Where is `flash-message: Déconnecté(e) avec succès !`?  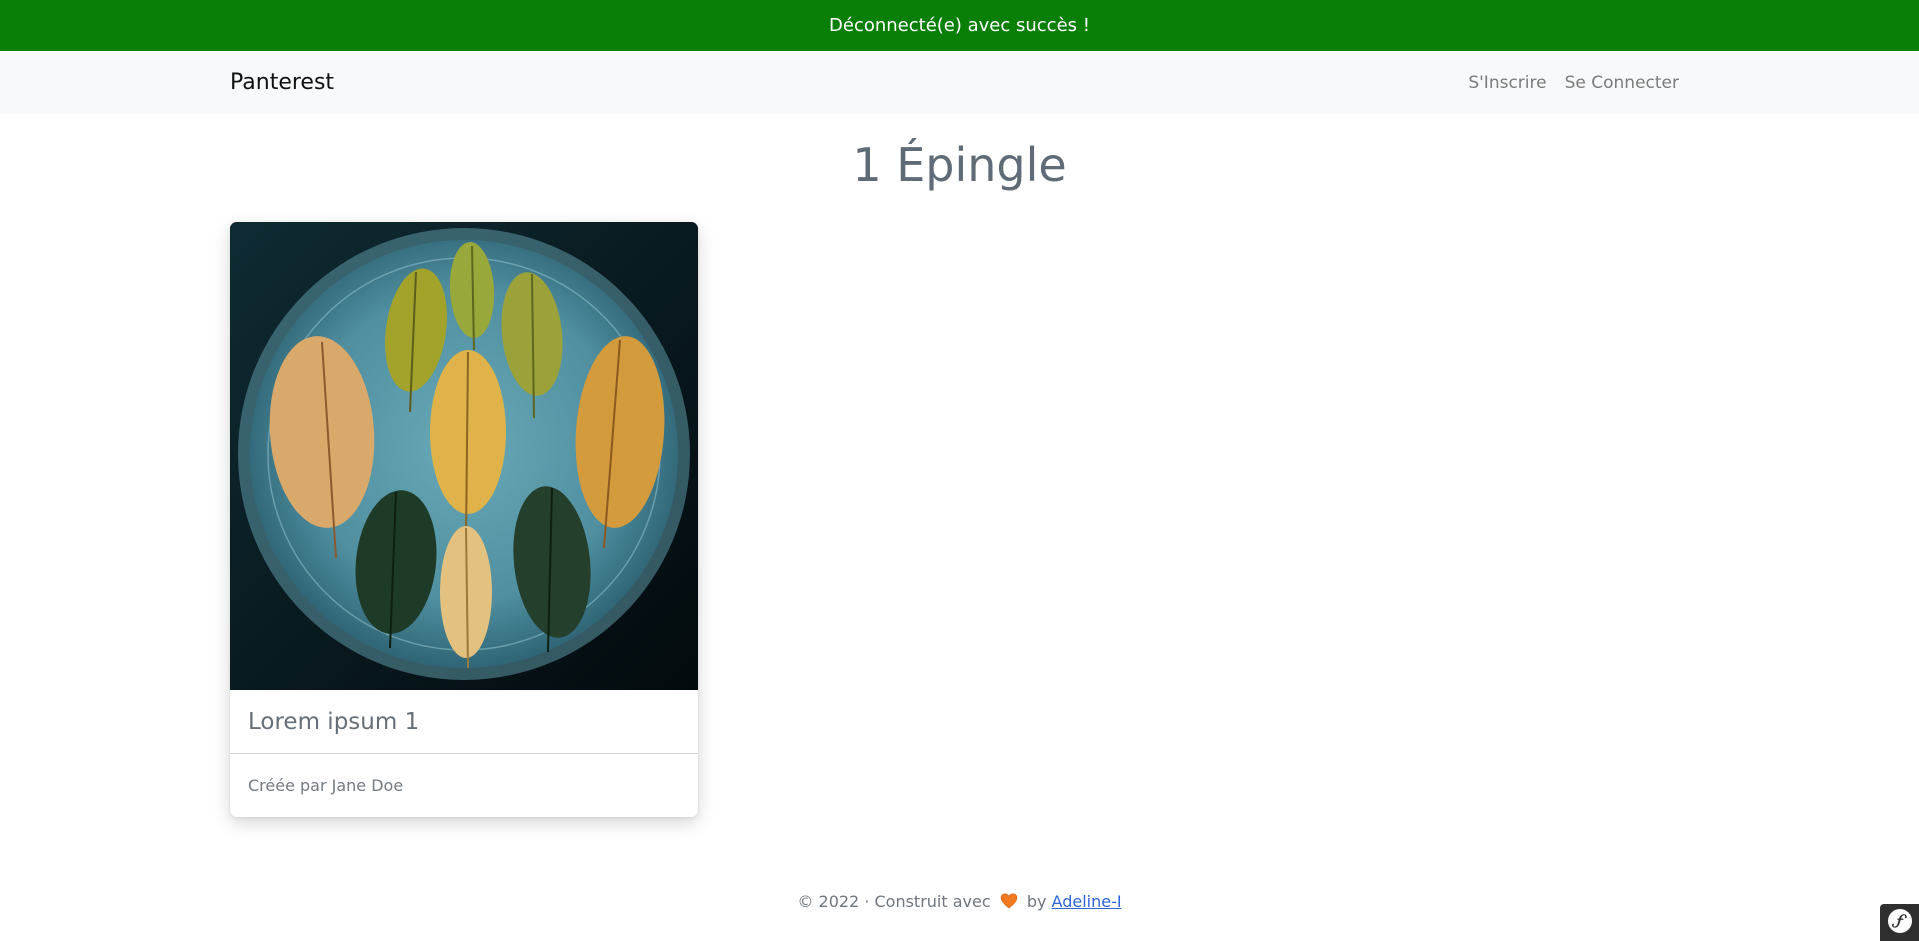
flash-message: Déconnecté(e) avec succès ! is located at coordinates (959, 25).